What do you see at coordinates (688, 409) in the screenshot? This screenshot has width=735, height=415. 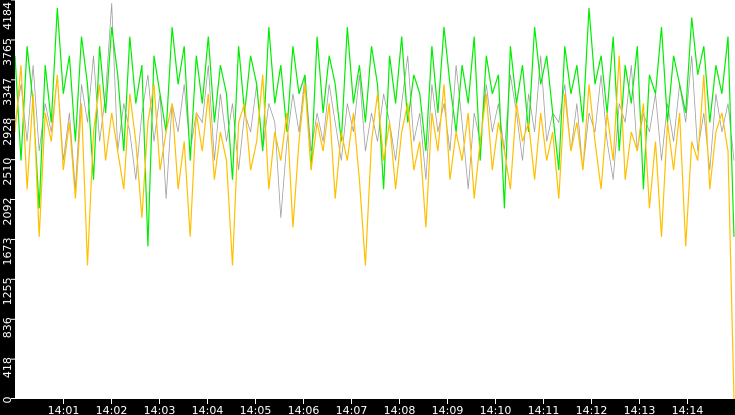 I see `x-tick-label: 14:14` at bounding box center [688, 409].